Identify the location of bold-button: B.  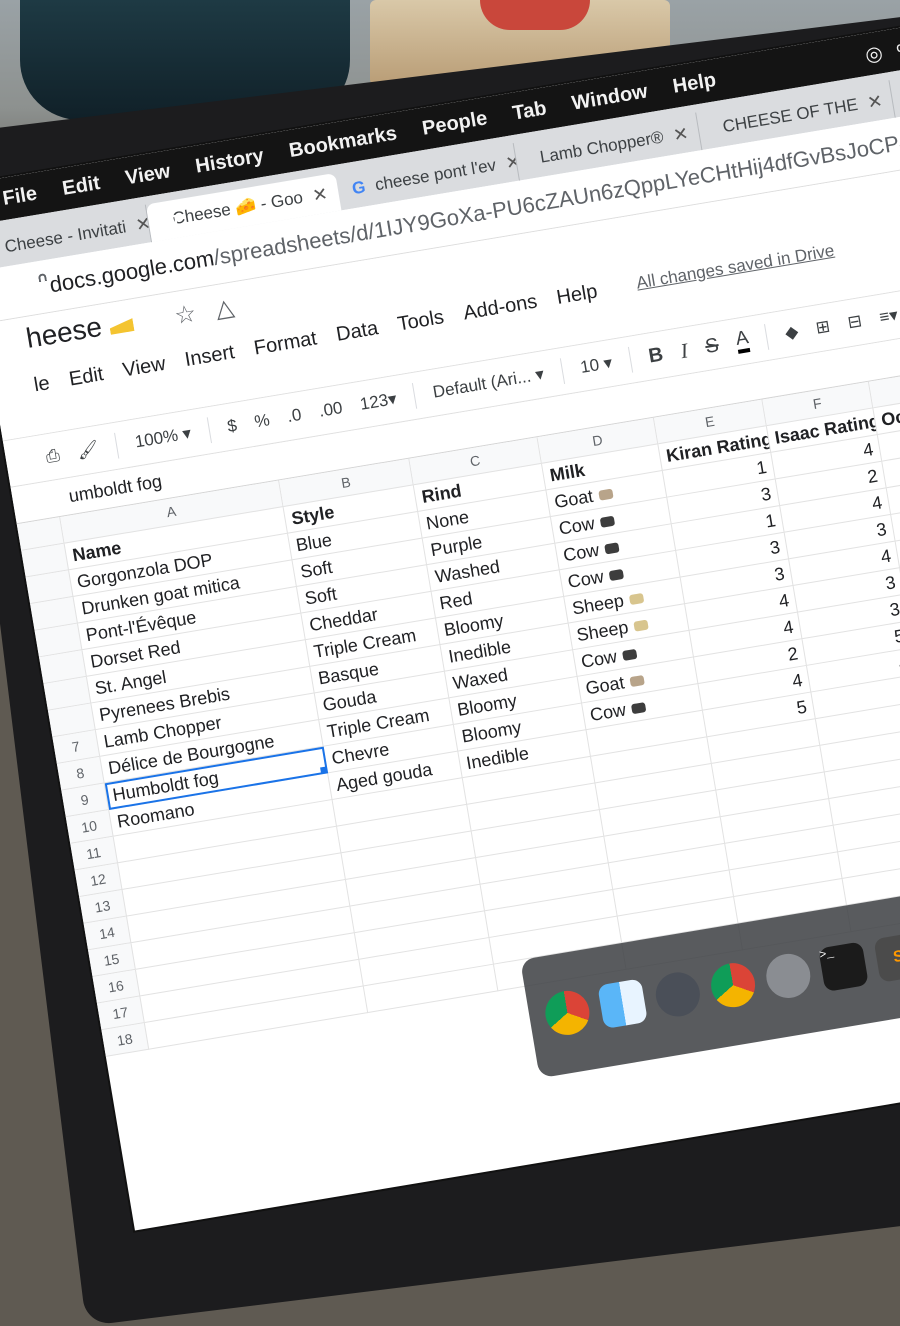
(656, 355).